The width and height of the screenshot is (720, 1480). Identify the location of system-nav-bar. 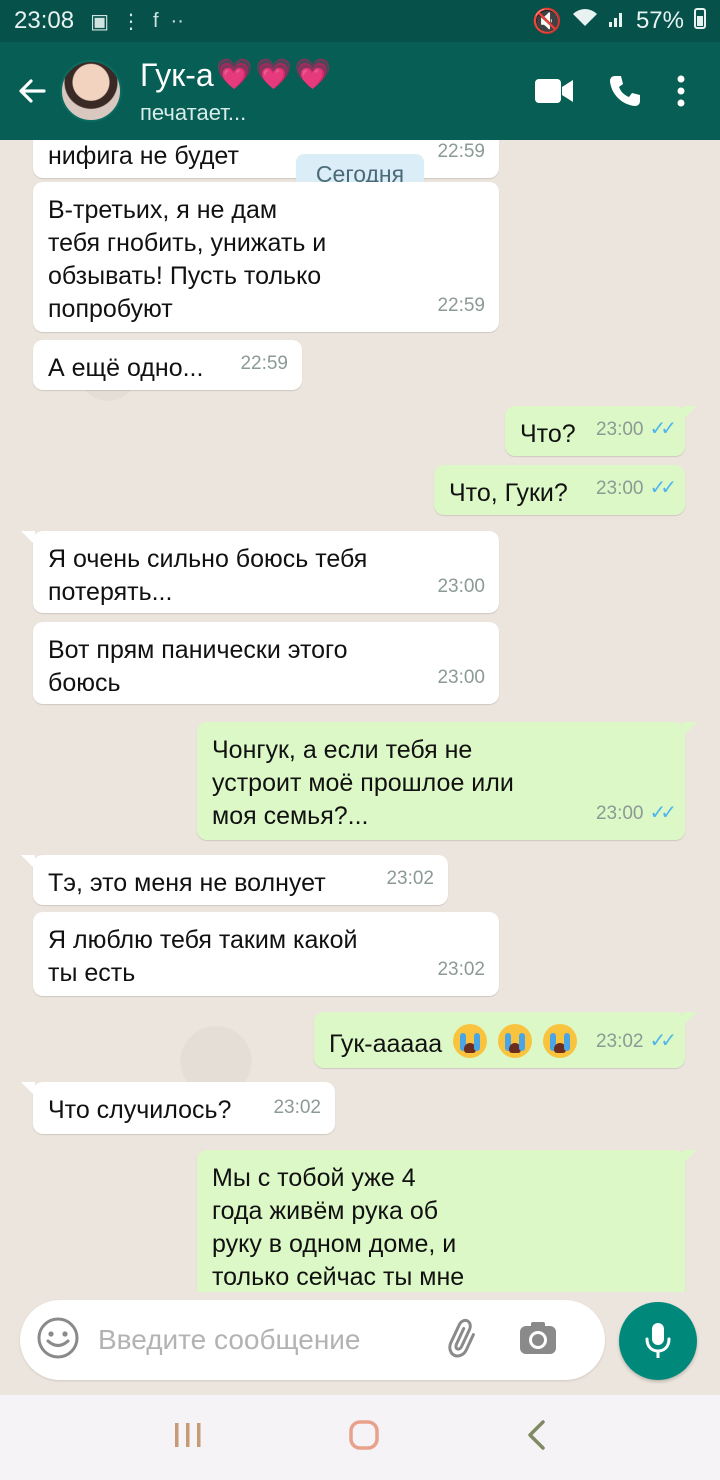
(360, 1437).